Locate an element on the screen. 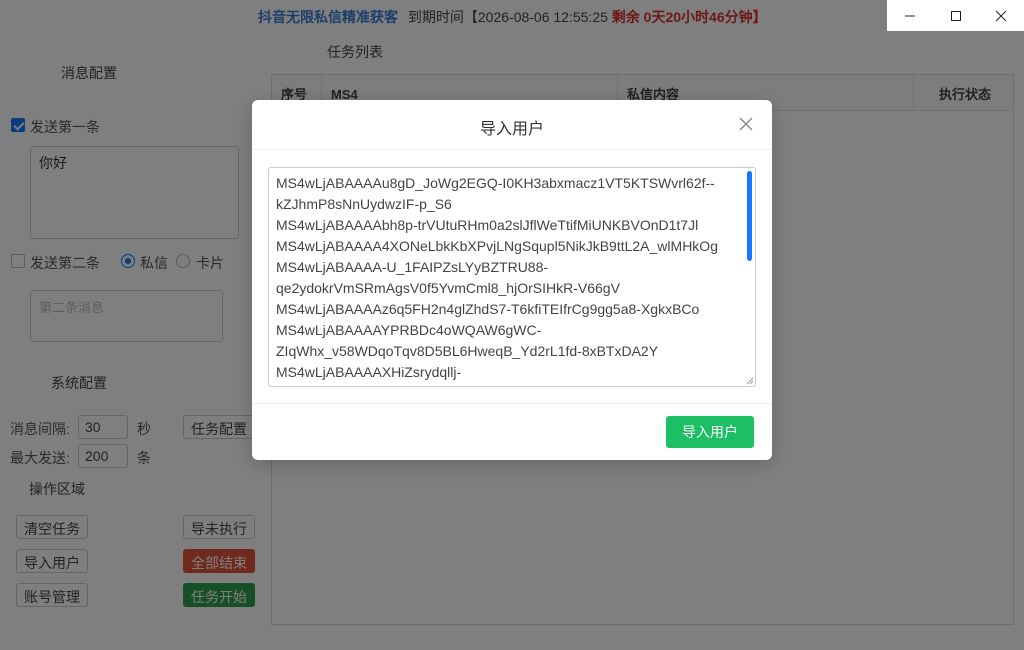 The width and height of the screenshot is (1024, 650). resize-grip-icon is located at coordinates (749, 380).